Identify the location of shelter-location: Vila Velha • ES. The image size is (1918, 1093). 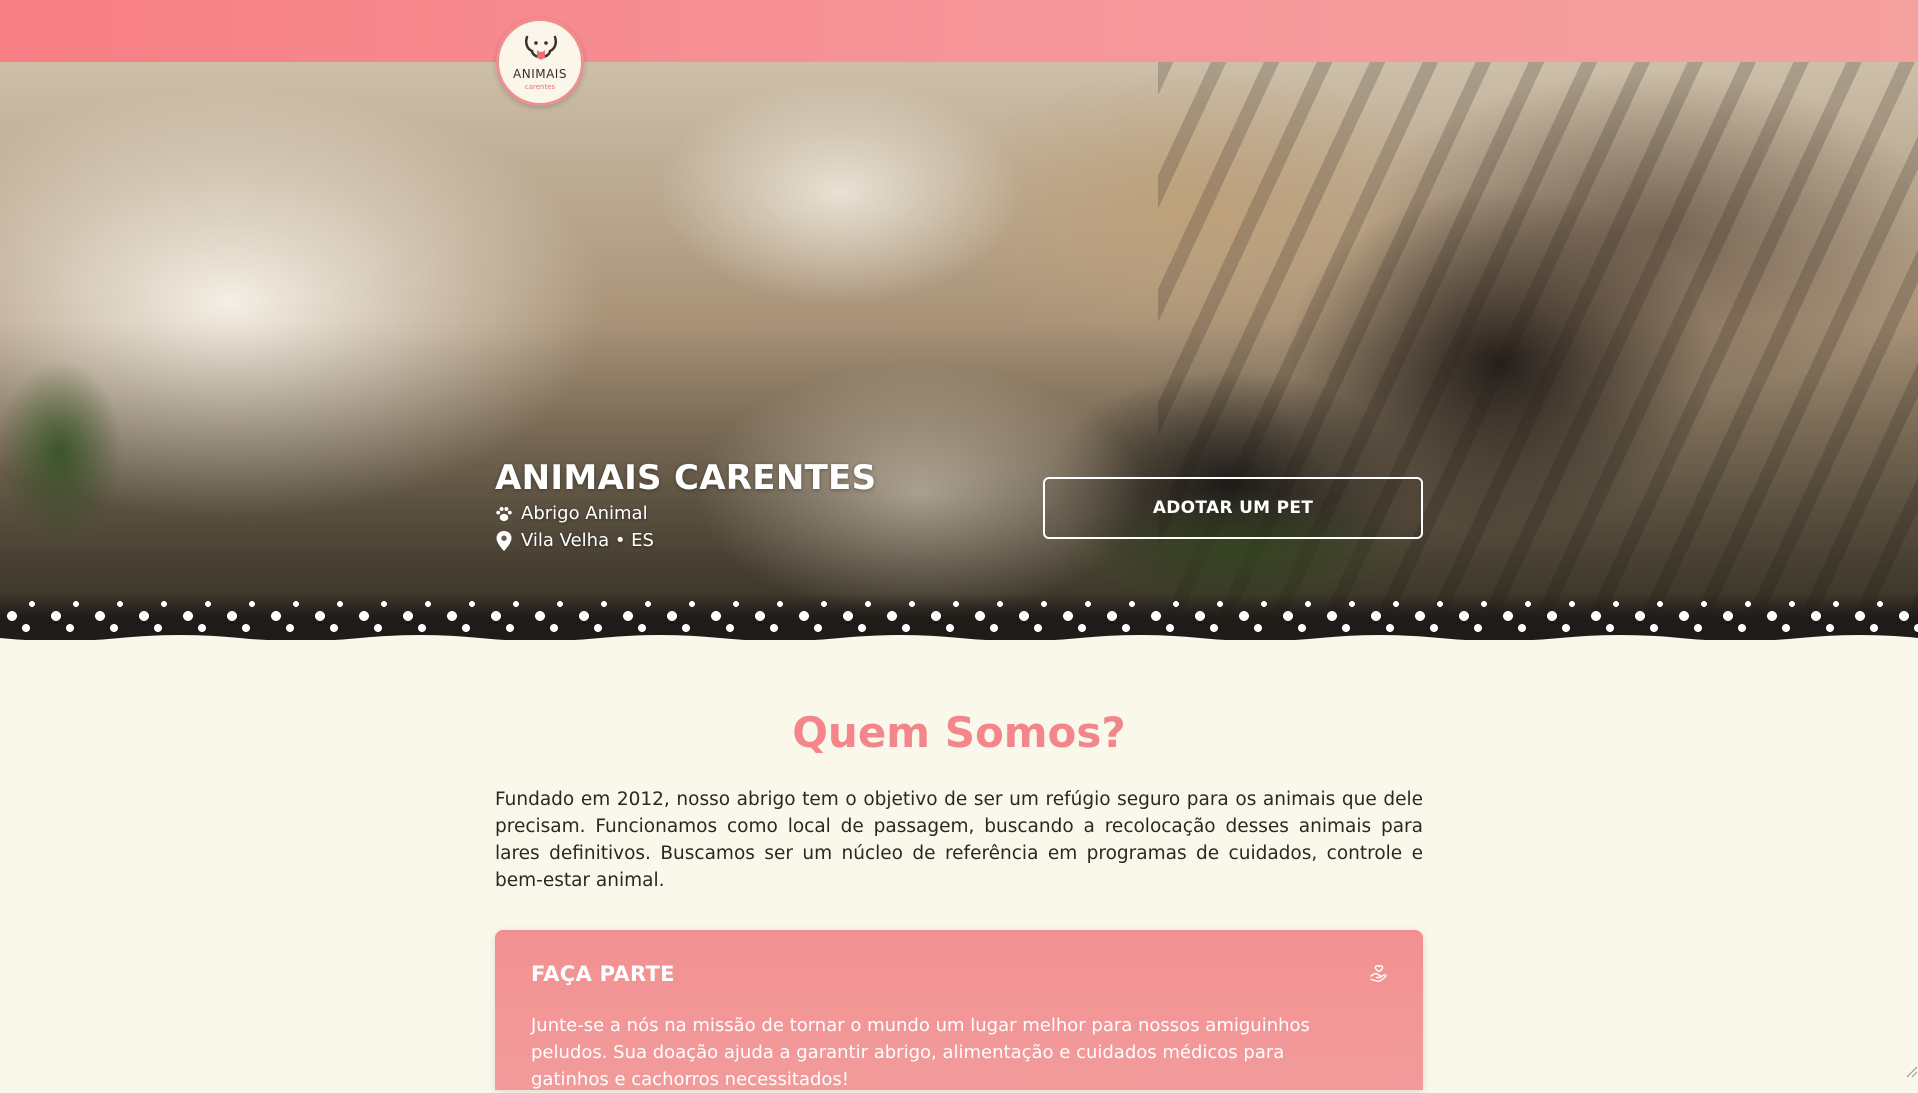
(574, 540).